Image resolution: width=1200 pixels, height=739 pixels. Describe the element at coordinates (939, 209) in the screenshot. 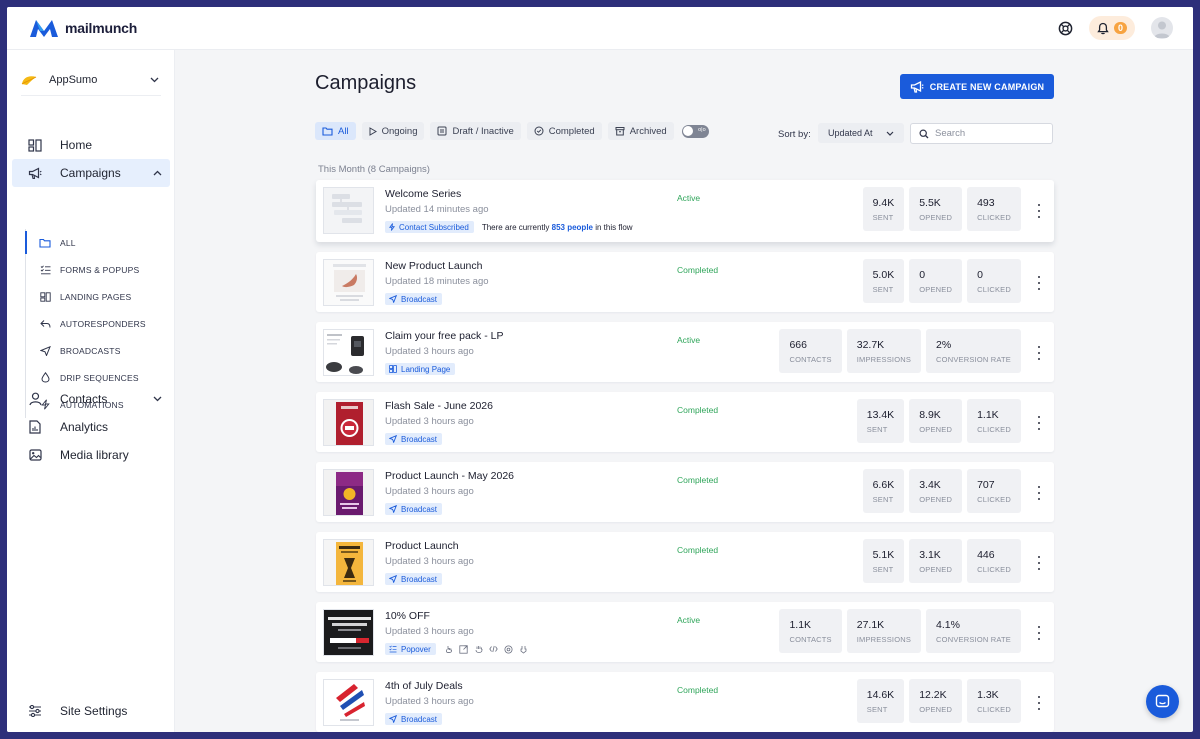

I see `campaign-stats: 9.4K SENT 5.5K OPENED 493 CLICKED` at that location.